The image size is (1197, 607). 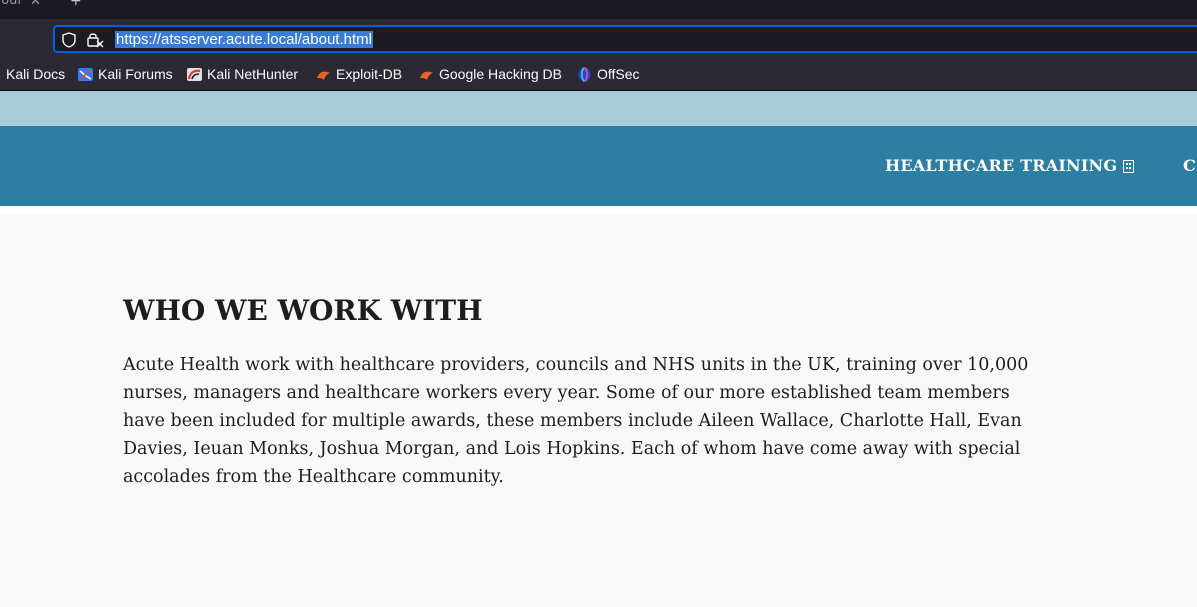 What do you see at coordinates (598, 108) in the screenshot?
I see `site-top-band` at bounding box center [598, 108].